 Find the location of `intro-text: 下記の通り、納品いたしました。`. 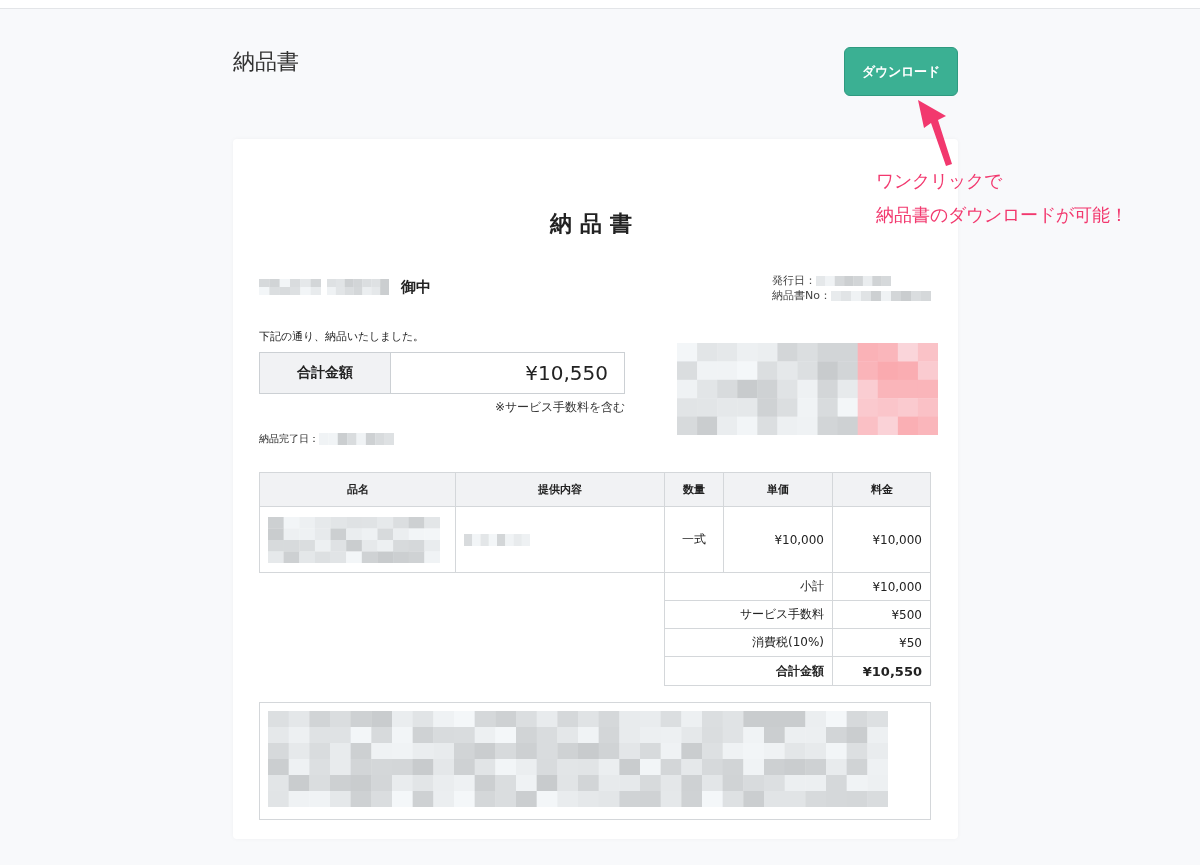

intro-text: 下記の通り、納品いたしました。 is located at coordinates (342, 336).